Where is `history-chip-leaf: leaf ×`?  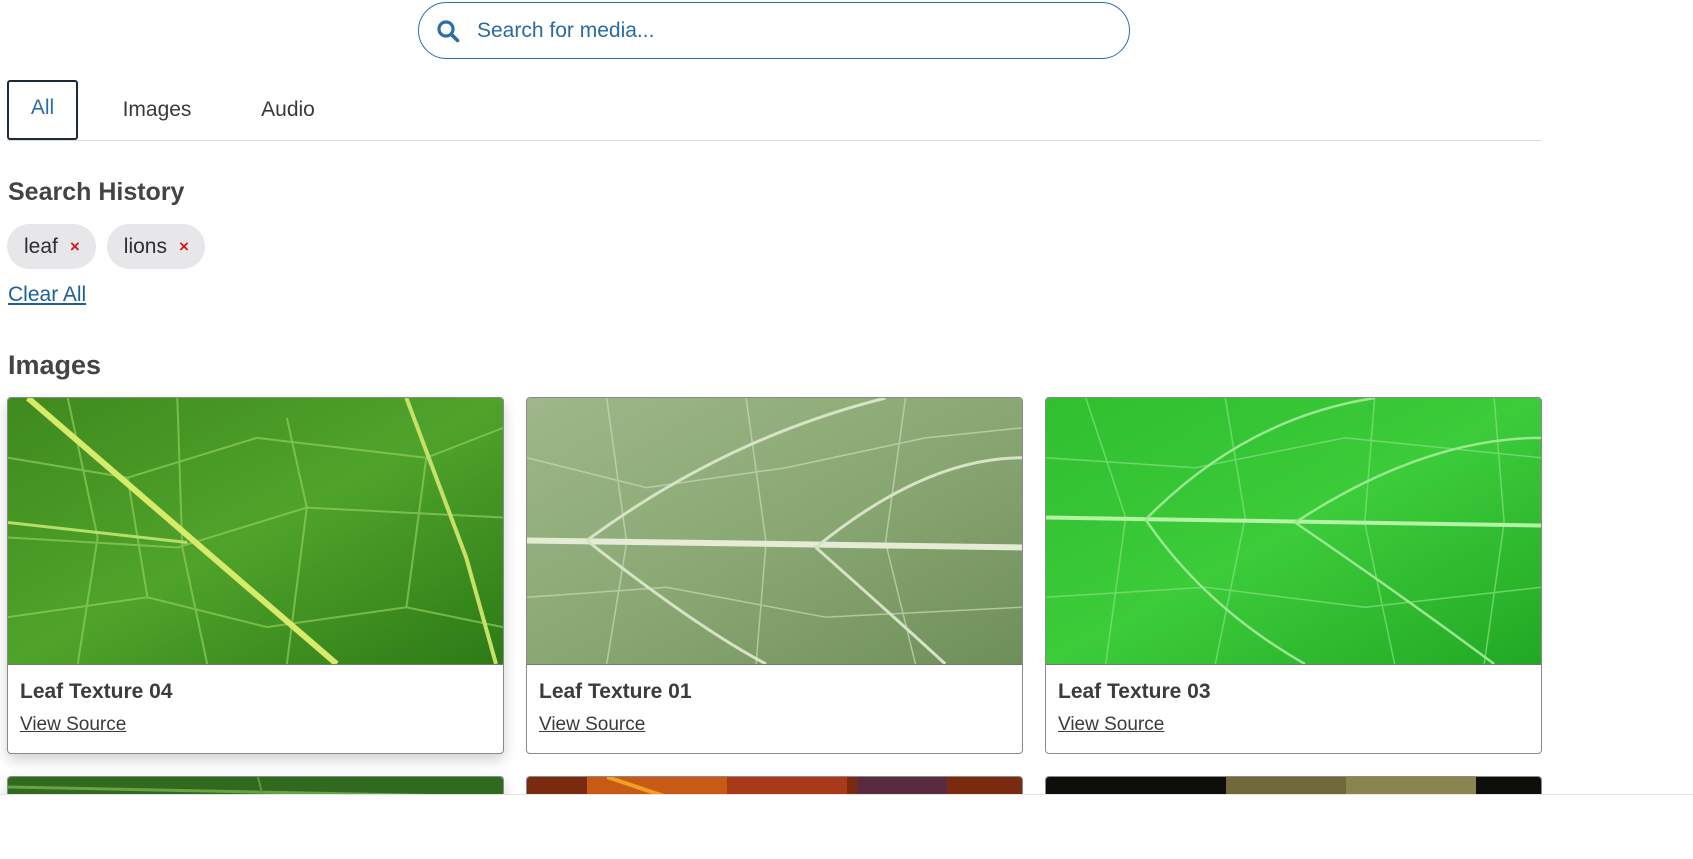
history-chip-leaf: leaf × is located at coordinates (51, 246).